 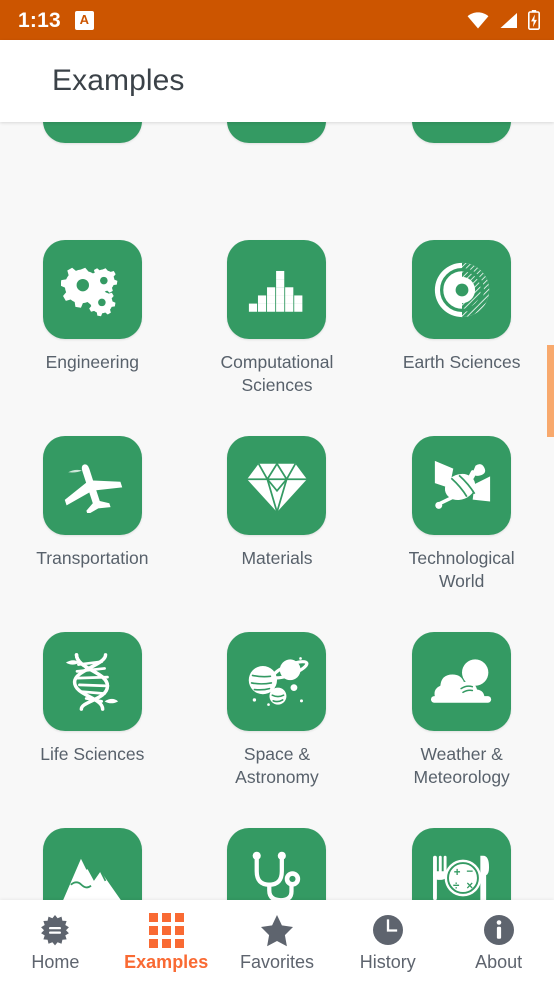 I want to click on grid-item-label: Materials, so click(x=277, y=558).